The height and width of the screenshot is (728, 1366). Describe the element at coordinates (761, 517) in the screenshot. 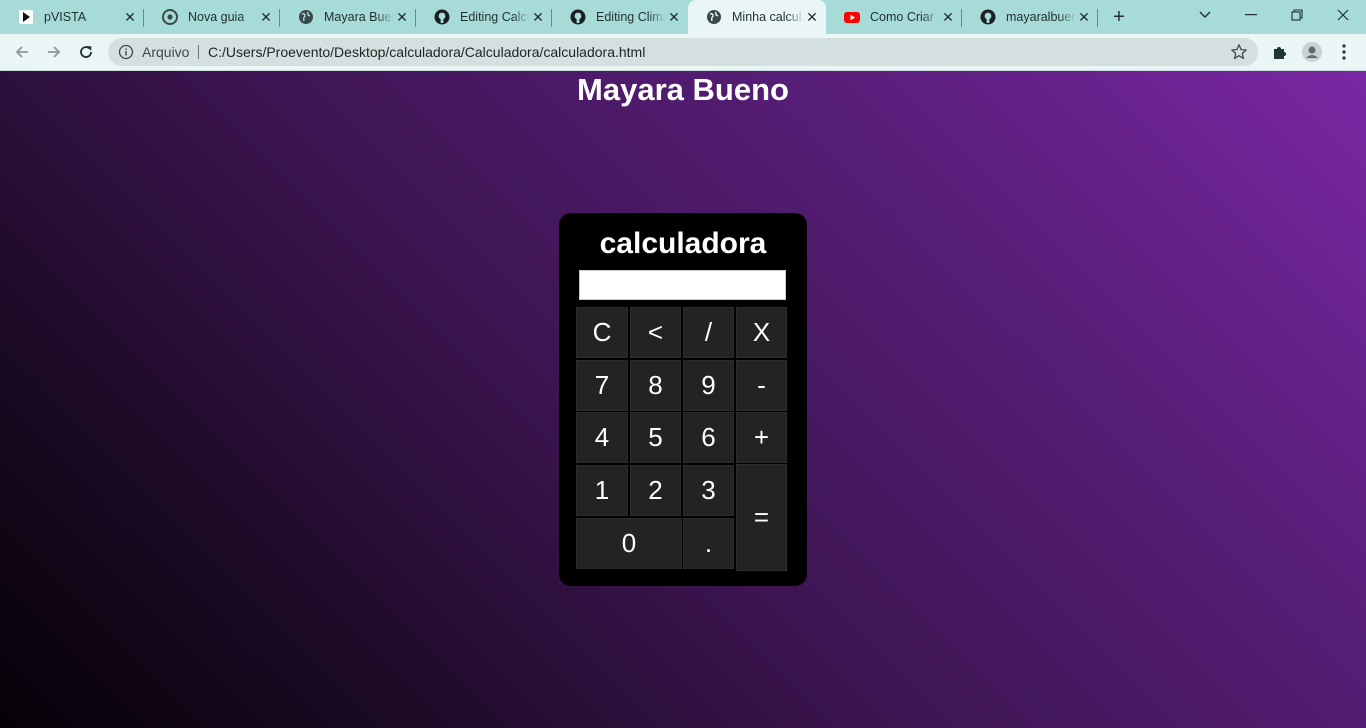

I see `key-equals: =` at that location.